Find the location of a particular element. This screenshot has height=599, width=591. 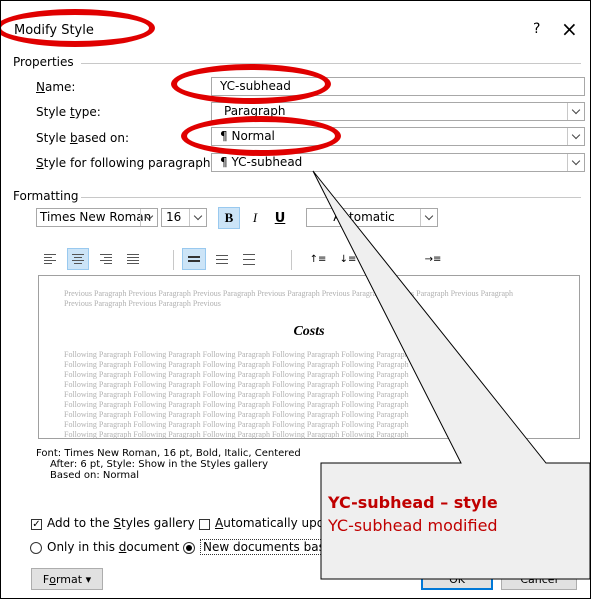

callout-title: YC-subhead – style is located at coordinates (413, 502).